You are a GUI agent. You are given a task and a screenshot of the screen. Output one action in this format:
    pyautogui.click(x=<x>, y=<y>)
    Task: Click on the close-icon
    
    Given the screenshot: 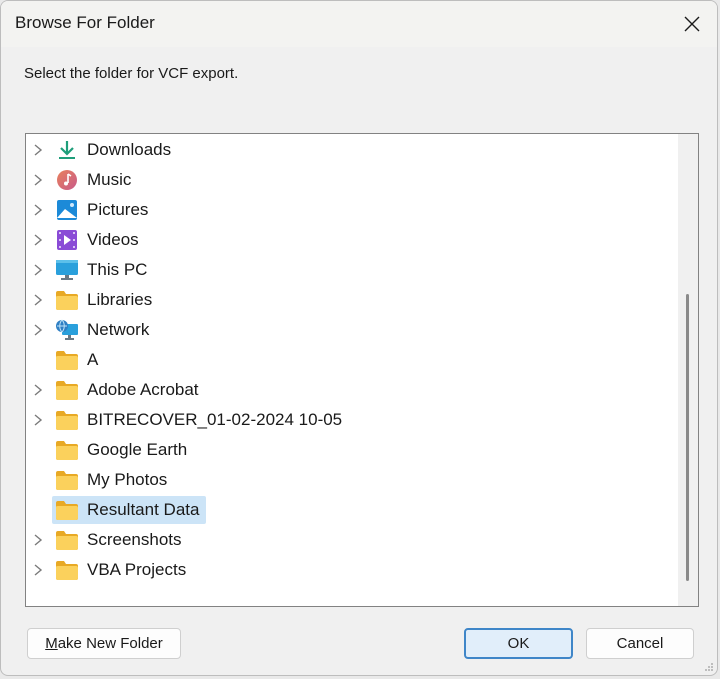 What is the action you would take?
    pyautogui.click(x=692, y=24)
    